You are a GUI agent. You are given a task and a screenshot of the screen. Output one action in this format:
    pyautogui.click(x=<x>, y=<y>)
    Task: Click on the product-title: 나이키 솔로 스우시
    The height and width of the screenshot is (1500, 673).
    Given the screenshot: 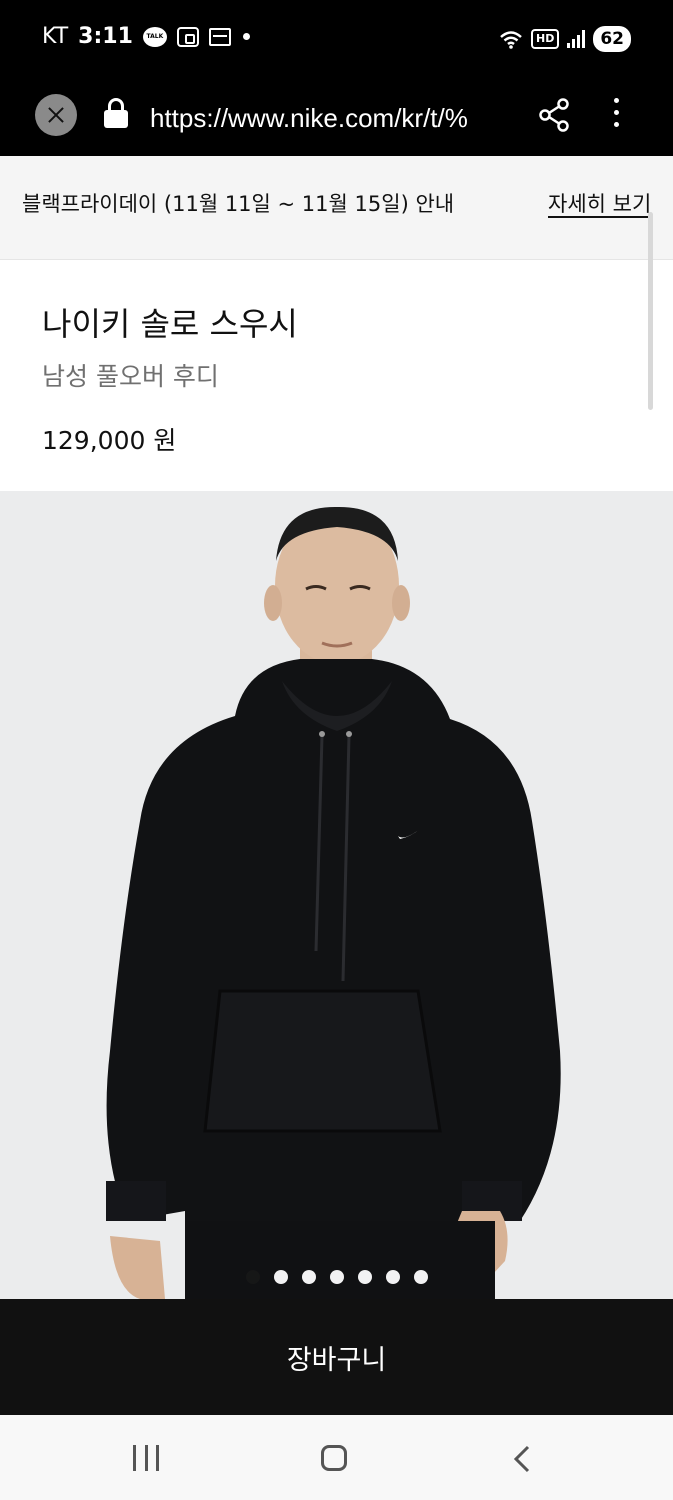 What is the action you would take?
    pyautogui.click(x=170, y=324)
    